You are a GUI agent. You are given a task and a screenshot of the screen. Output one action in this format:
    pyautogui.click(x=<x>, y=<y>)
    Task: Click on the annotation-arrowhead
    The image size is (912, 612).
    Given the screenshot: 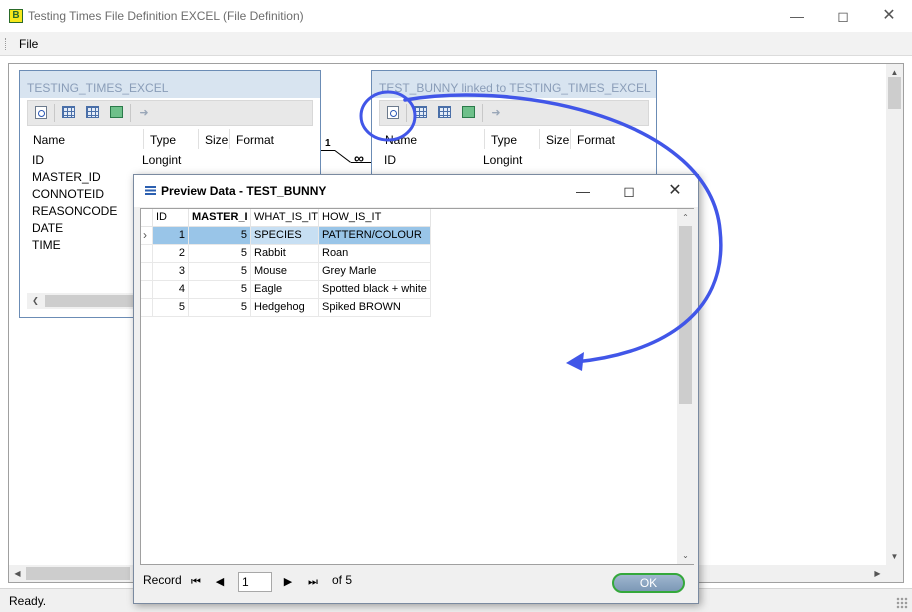 What is the action you would take?
    pyautogui.click(x=575, y=361)
    